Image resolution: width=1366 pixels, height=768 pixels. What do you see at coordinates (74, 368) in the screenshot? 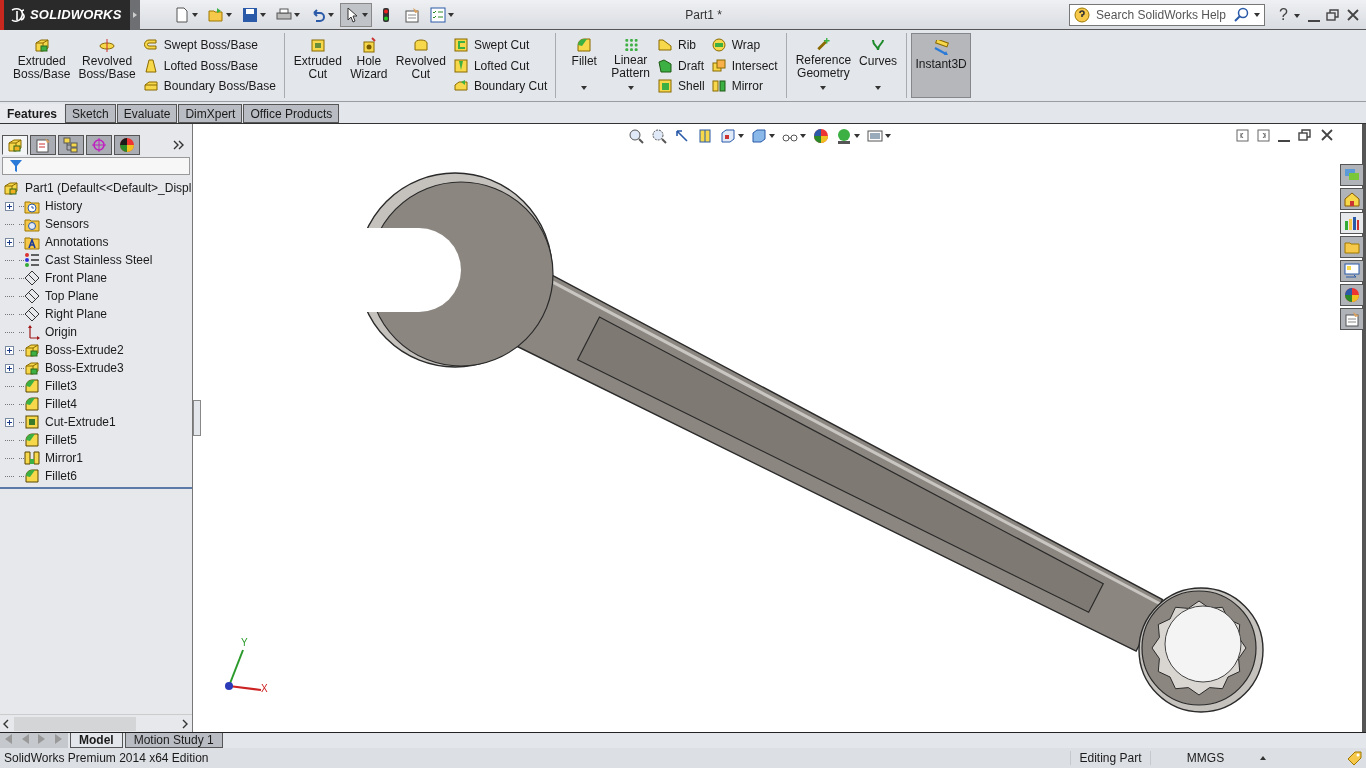
I see `tree-item: Boss-Extrude3` at bounding box center [74, 368].